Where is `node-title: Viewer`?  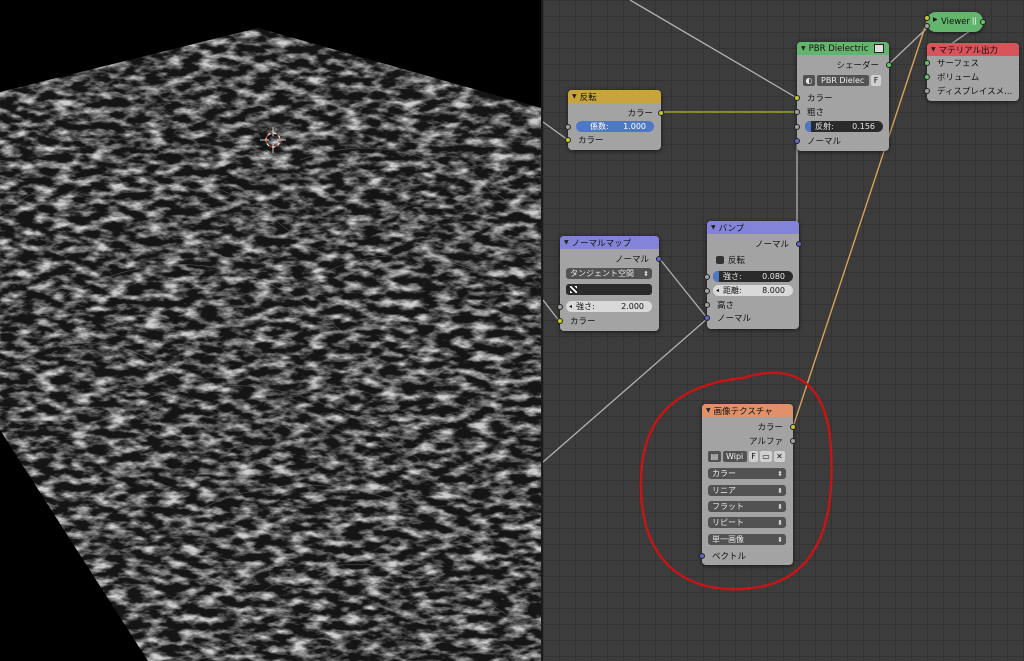
node-title: Viewer is located at coordinates (955, 22).